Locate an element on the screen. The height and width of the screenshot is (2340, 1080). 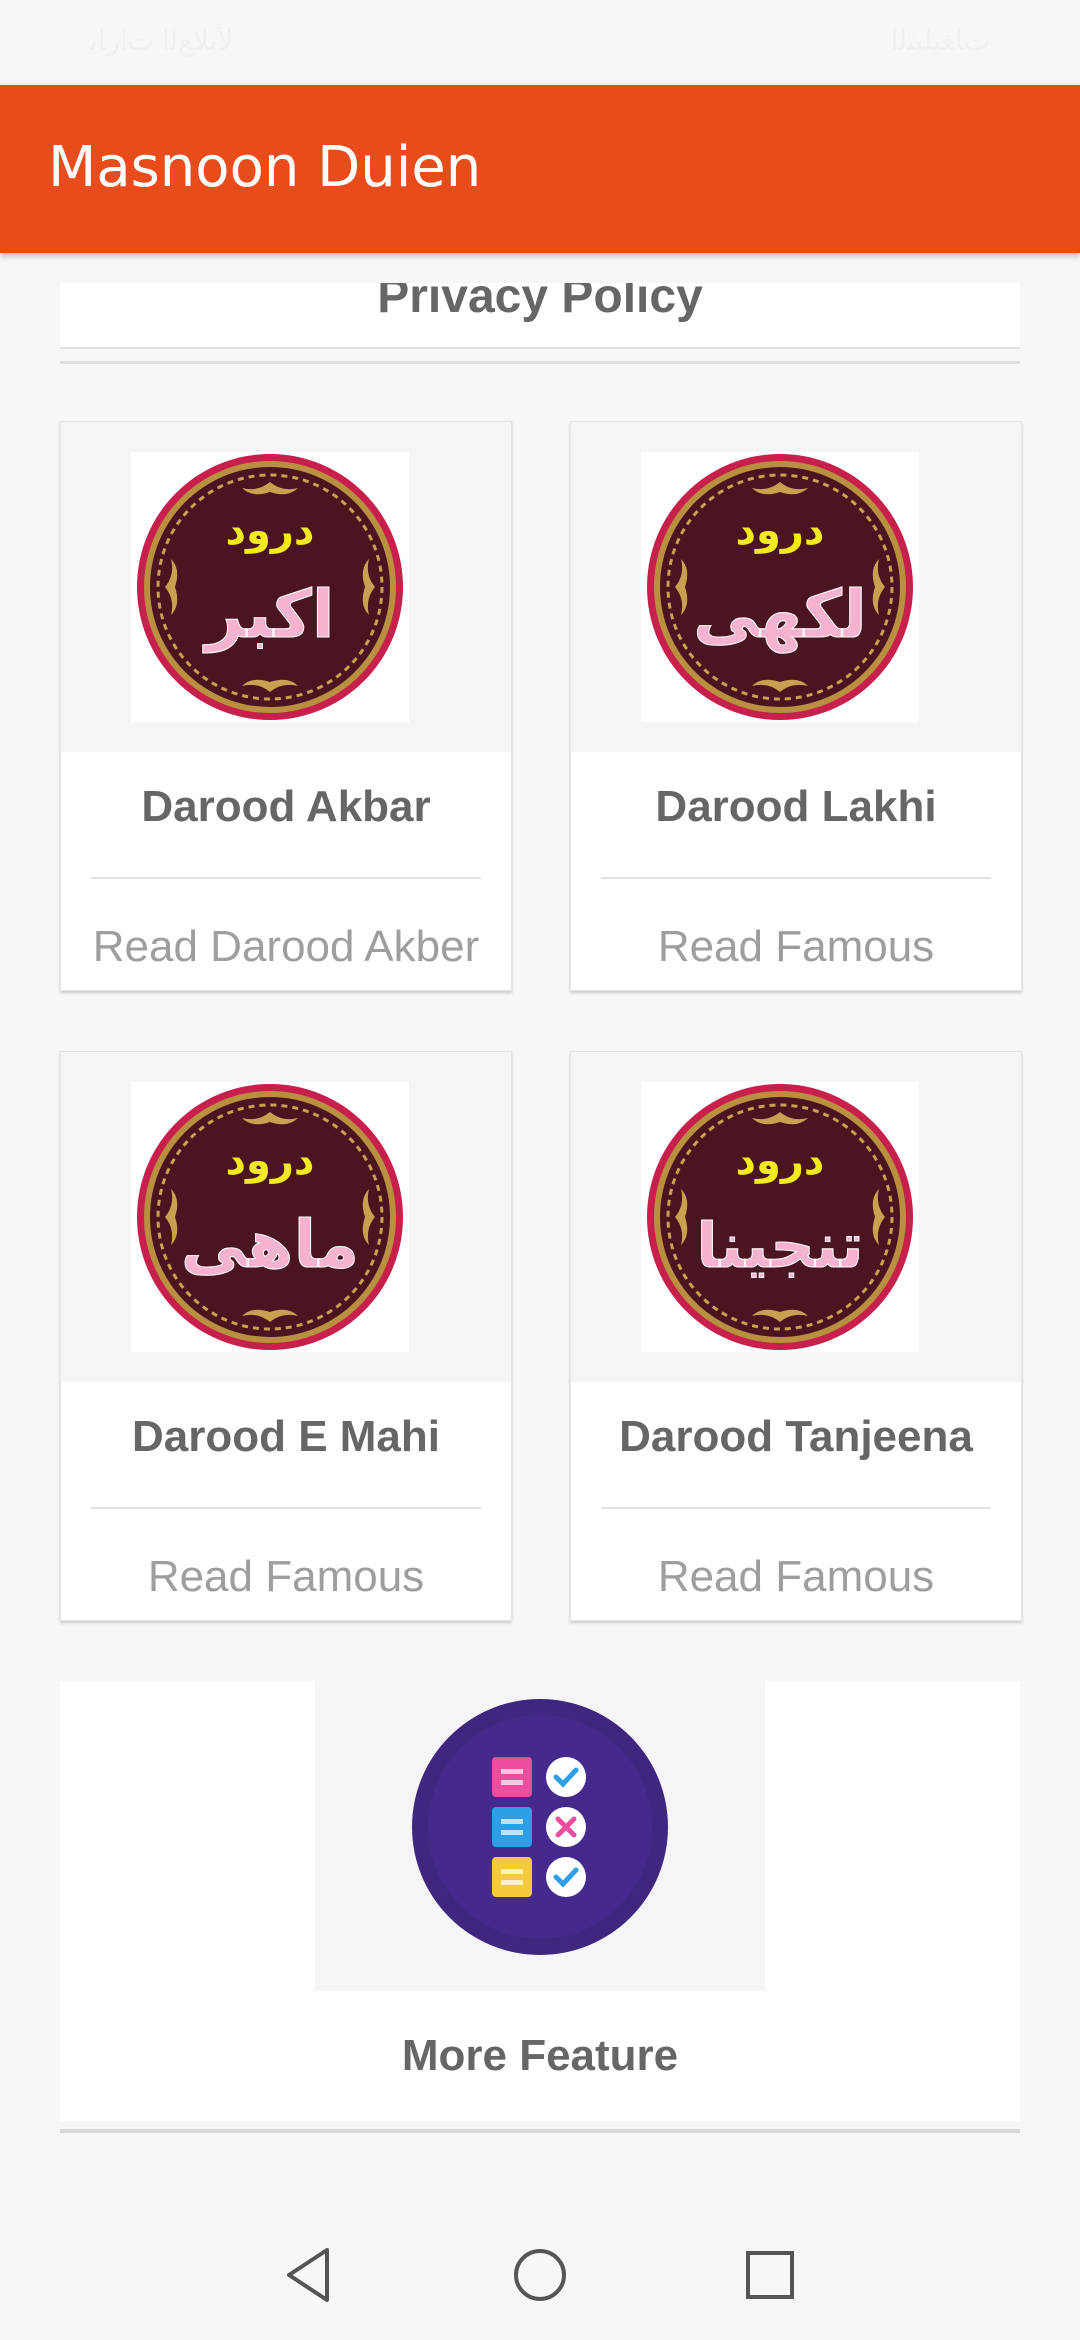
card-darood-tanjeena: درود تنجینا Darood Tanjeena Read Famous is located at coordinates (796, 1336).